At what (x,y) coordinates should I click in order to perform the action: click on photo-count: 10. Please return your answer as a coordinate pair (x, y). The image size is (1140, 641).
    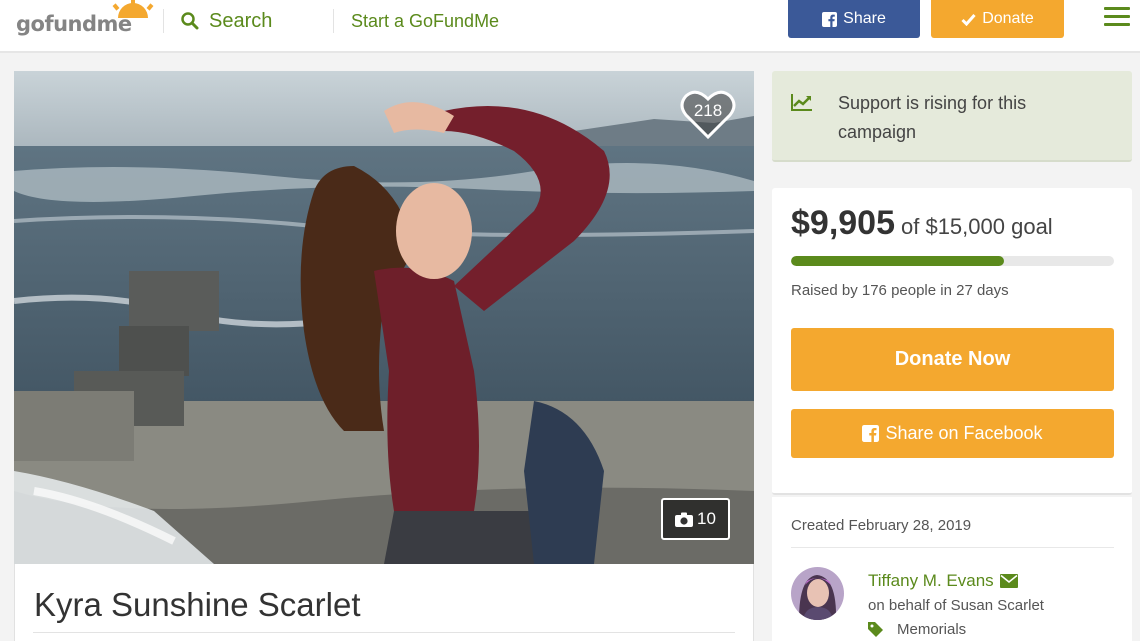
    Looking at the image, I should click on (706, 518).